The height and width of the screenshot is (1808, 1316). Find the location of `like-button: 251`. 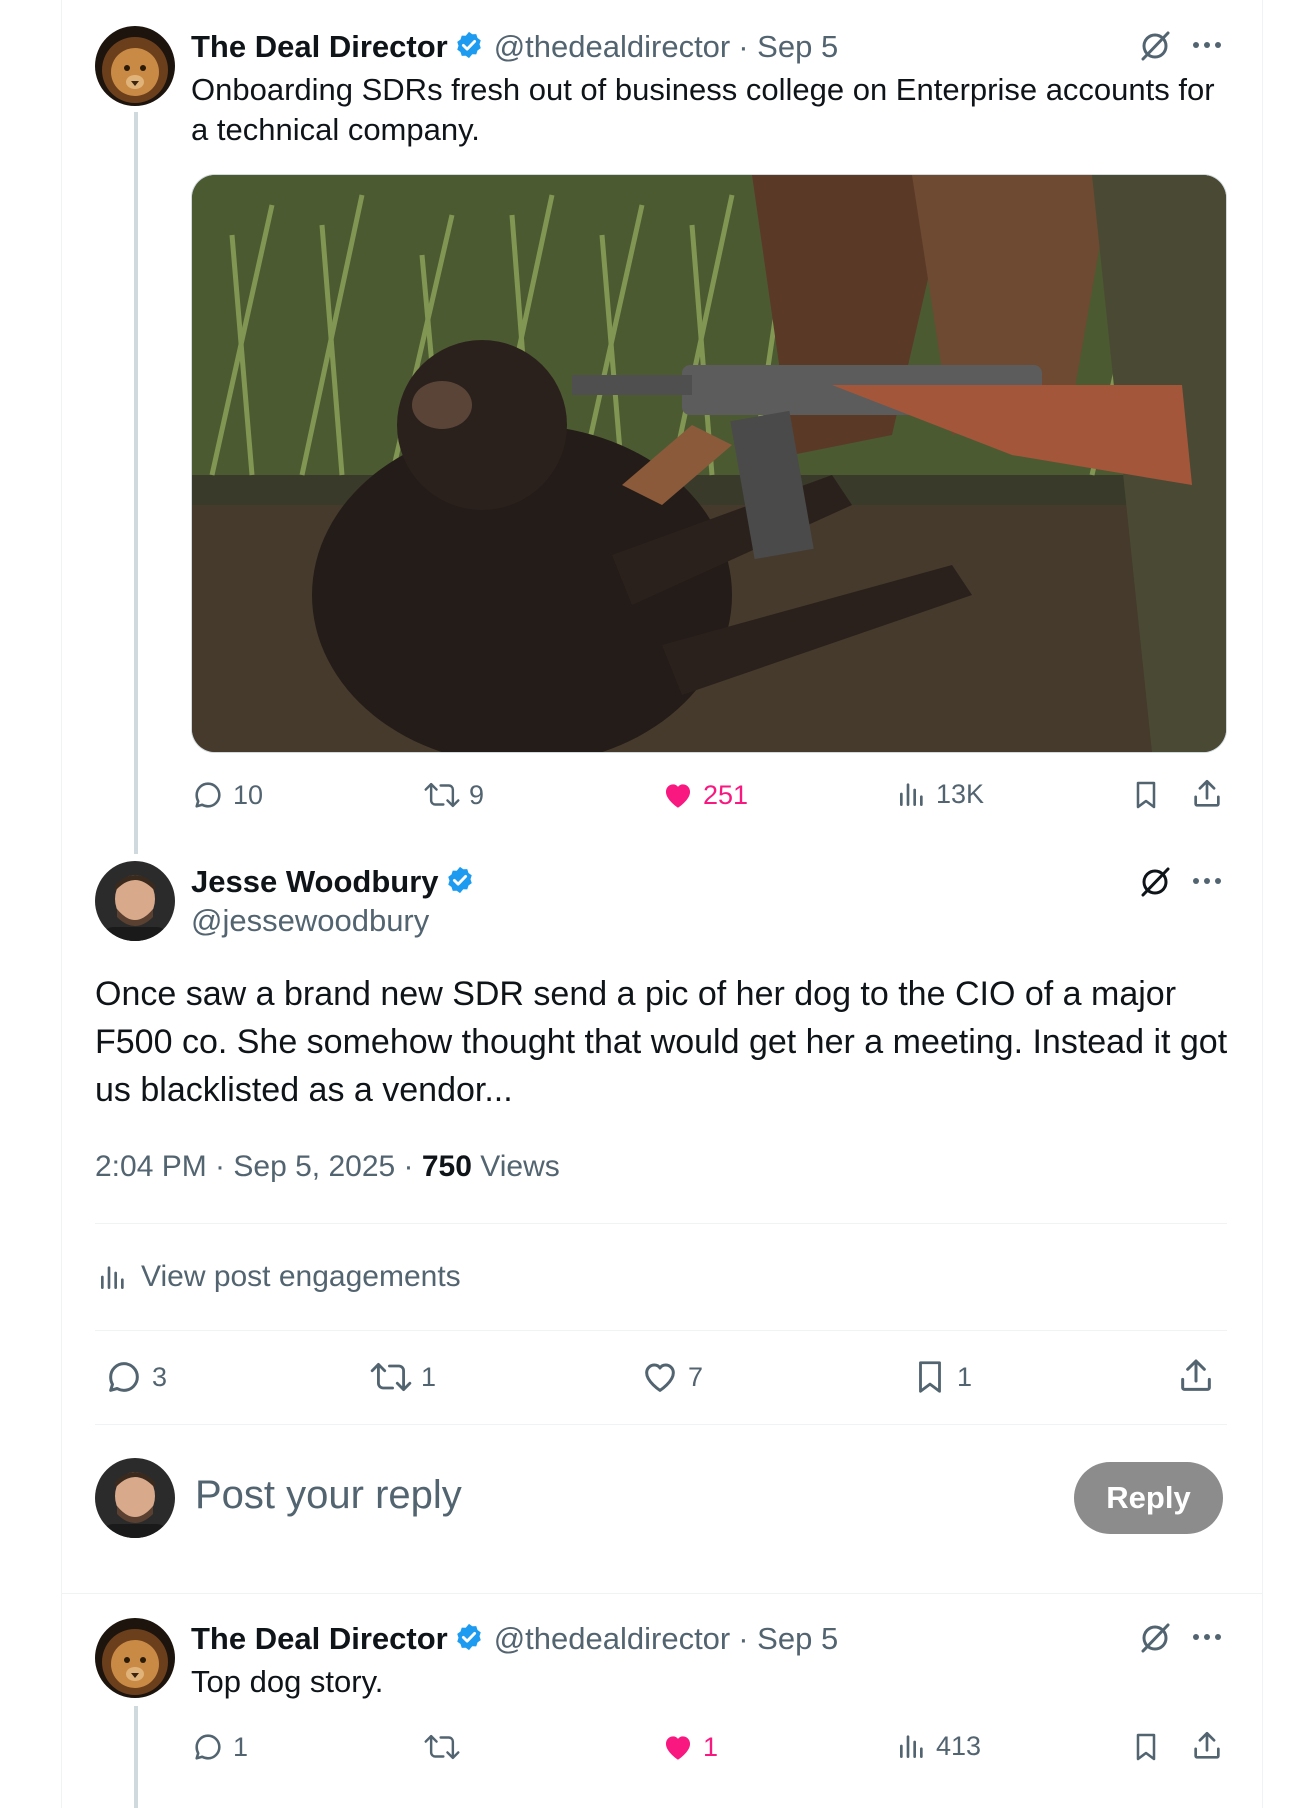

like-button: 251 is located at coordinates (704, 795).